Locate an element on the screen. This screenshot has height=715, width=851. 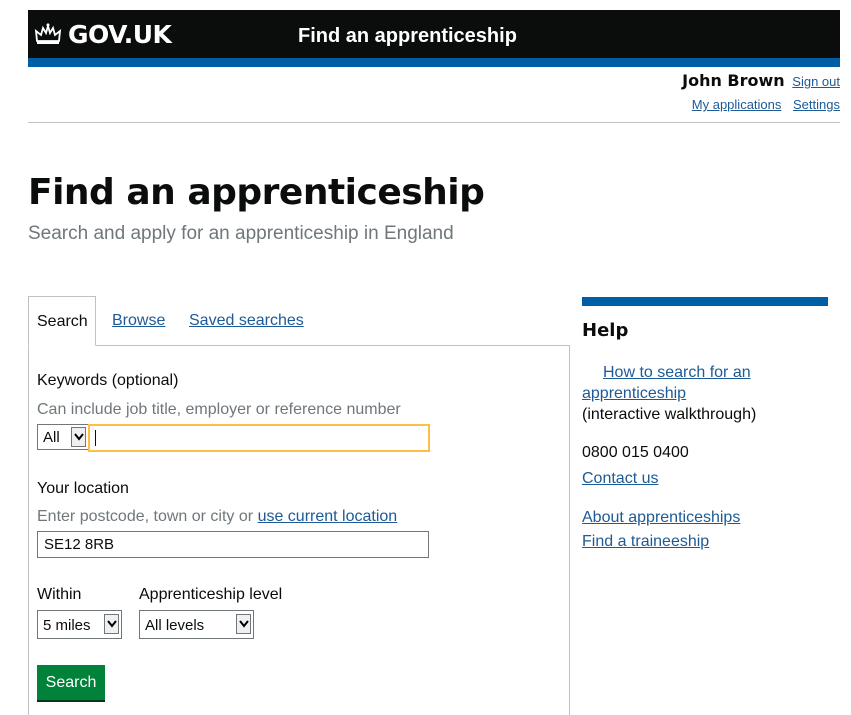
my-applications-link: My applications is located at coordinates (737, 104).